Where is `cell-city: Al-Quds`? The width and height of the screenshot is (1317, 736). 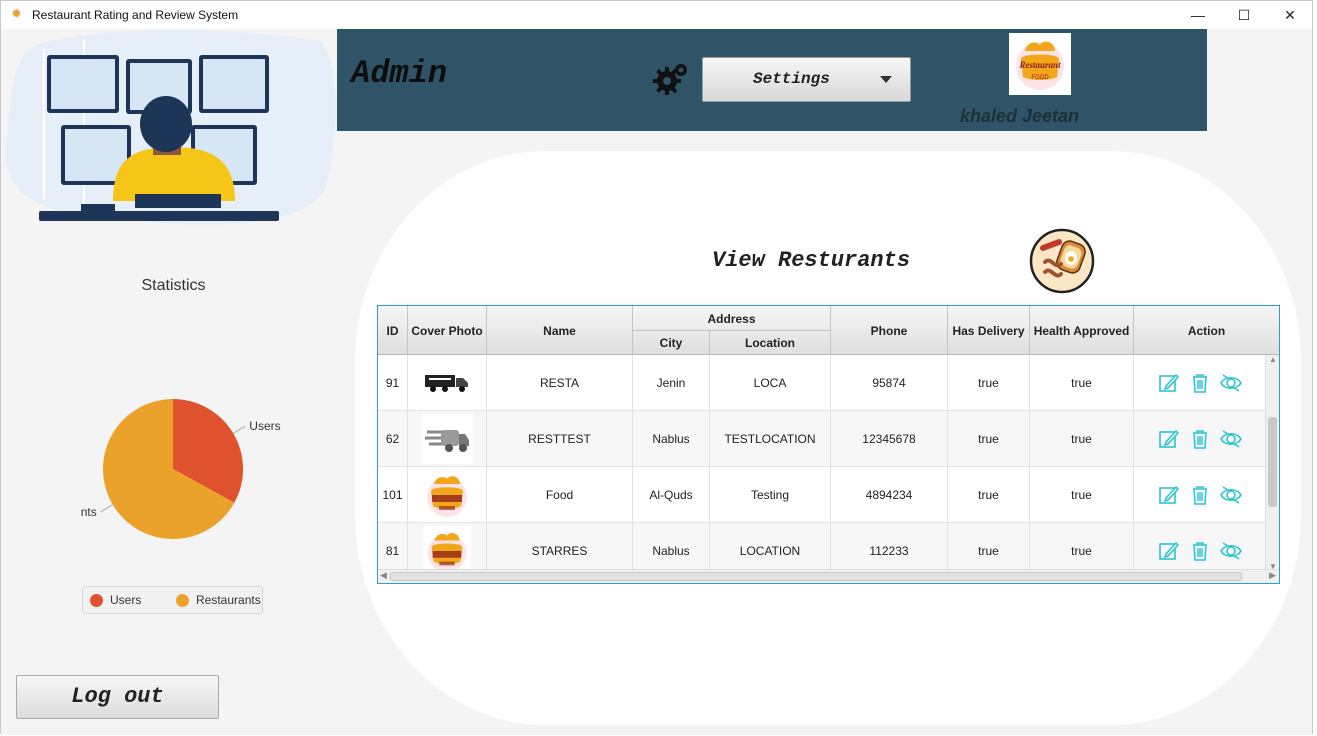 cell-city: Al-Quds is located at coordinates (671, 495).